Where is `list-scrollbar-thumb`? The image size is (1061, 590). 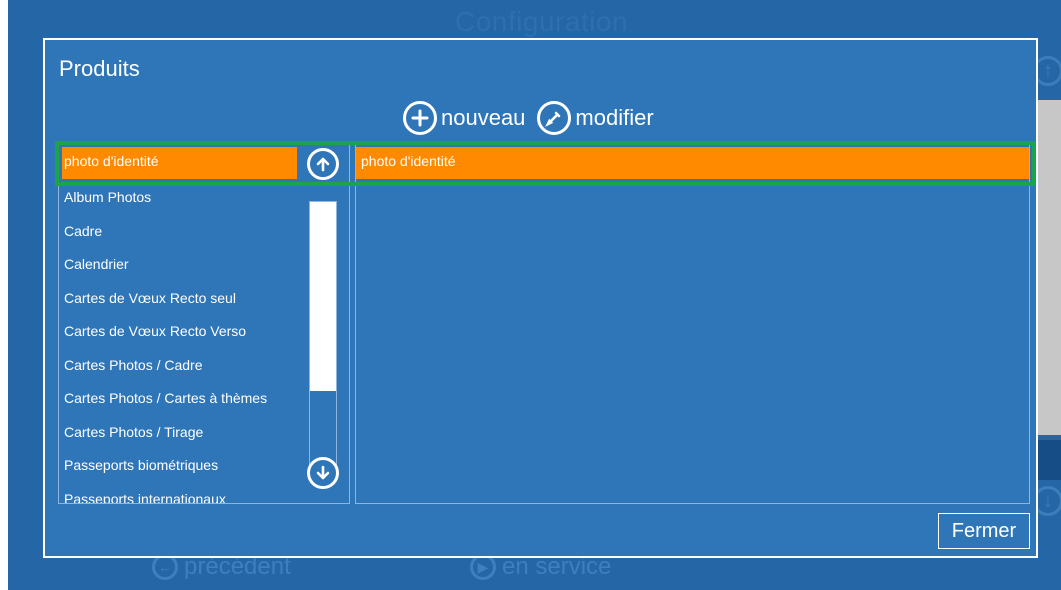 list-scrollbar-thumb is located at coordinates (323, 296).